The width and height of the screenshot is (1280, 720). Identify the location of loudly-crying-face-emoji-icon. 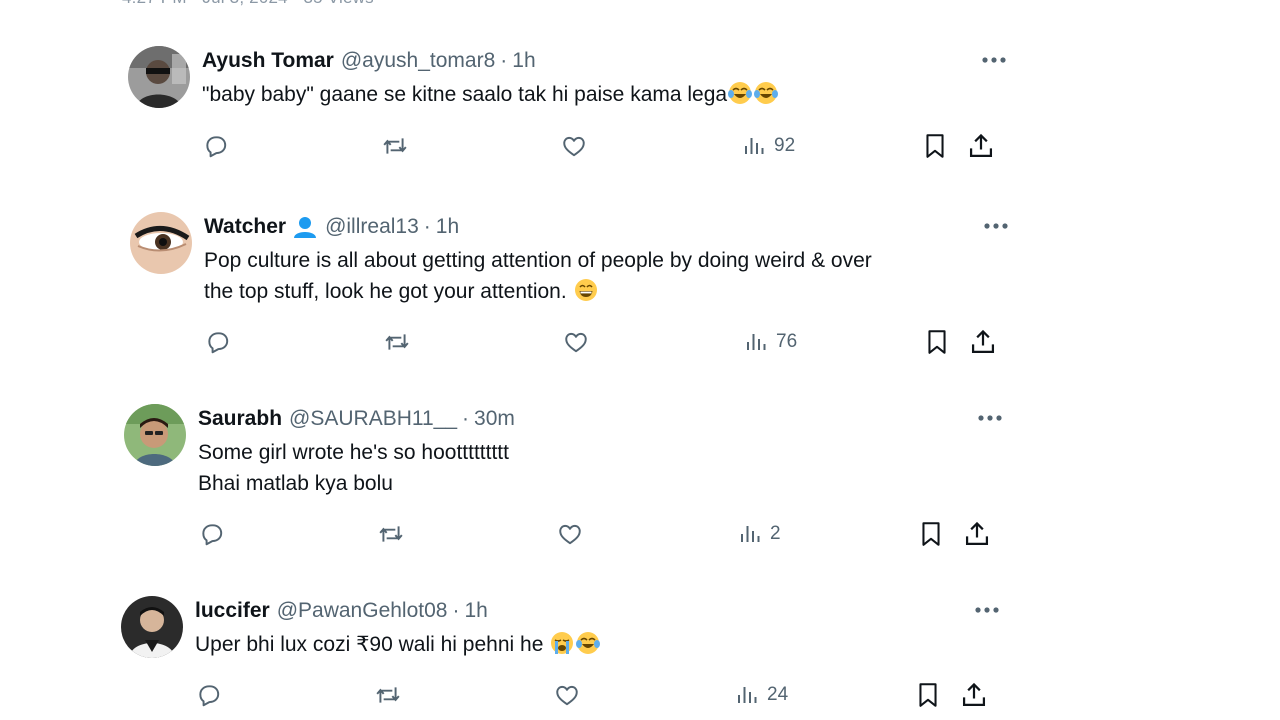
(562, 643).